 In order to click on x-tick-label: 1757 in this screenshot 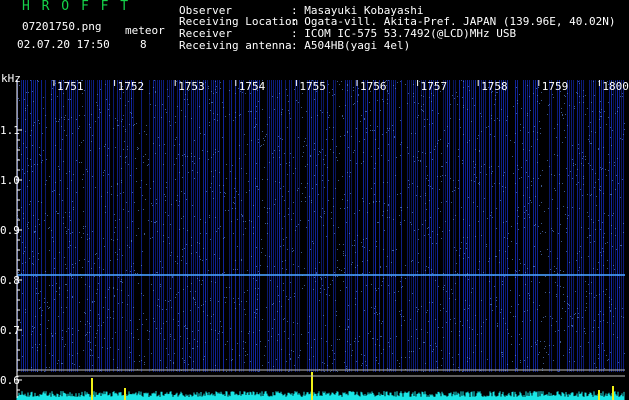, I will do `click(434, 86)`.